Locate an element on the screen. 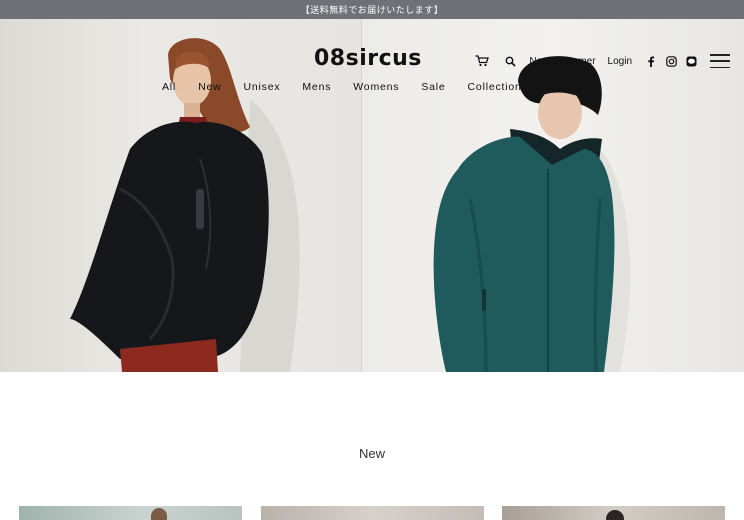 The height and width of the screenshot is (520, 744). nav-item-sale: Sale is located at coordinates (433, 87).